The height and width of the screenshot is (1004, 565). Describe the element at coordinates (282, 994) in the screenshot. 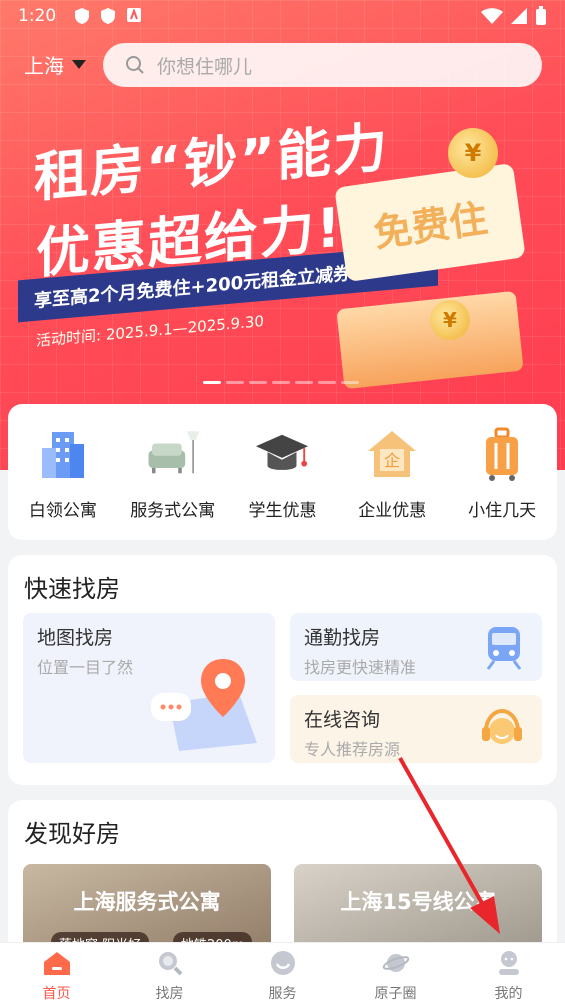

I see `tab-label: 服务` at that location.